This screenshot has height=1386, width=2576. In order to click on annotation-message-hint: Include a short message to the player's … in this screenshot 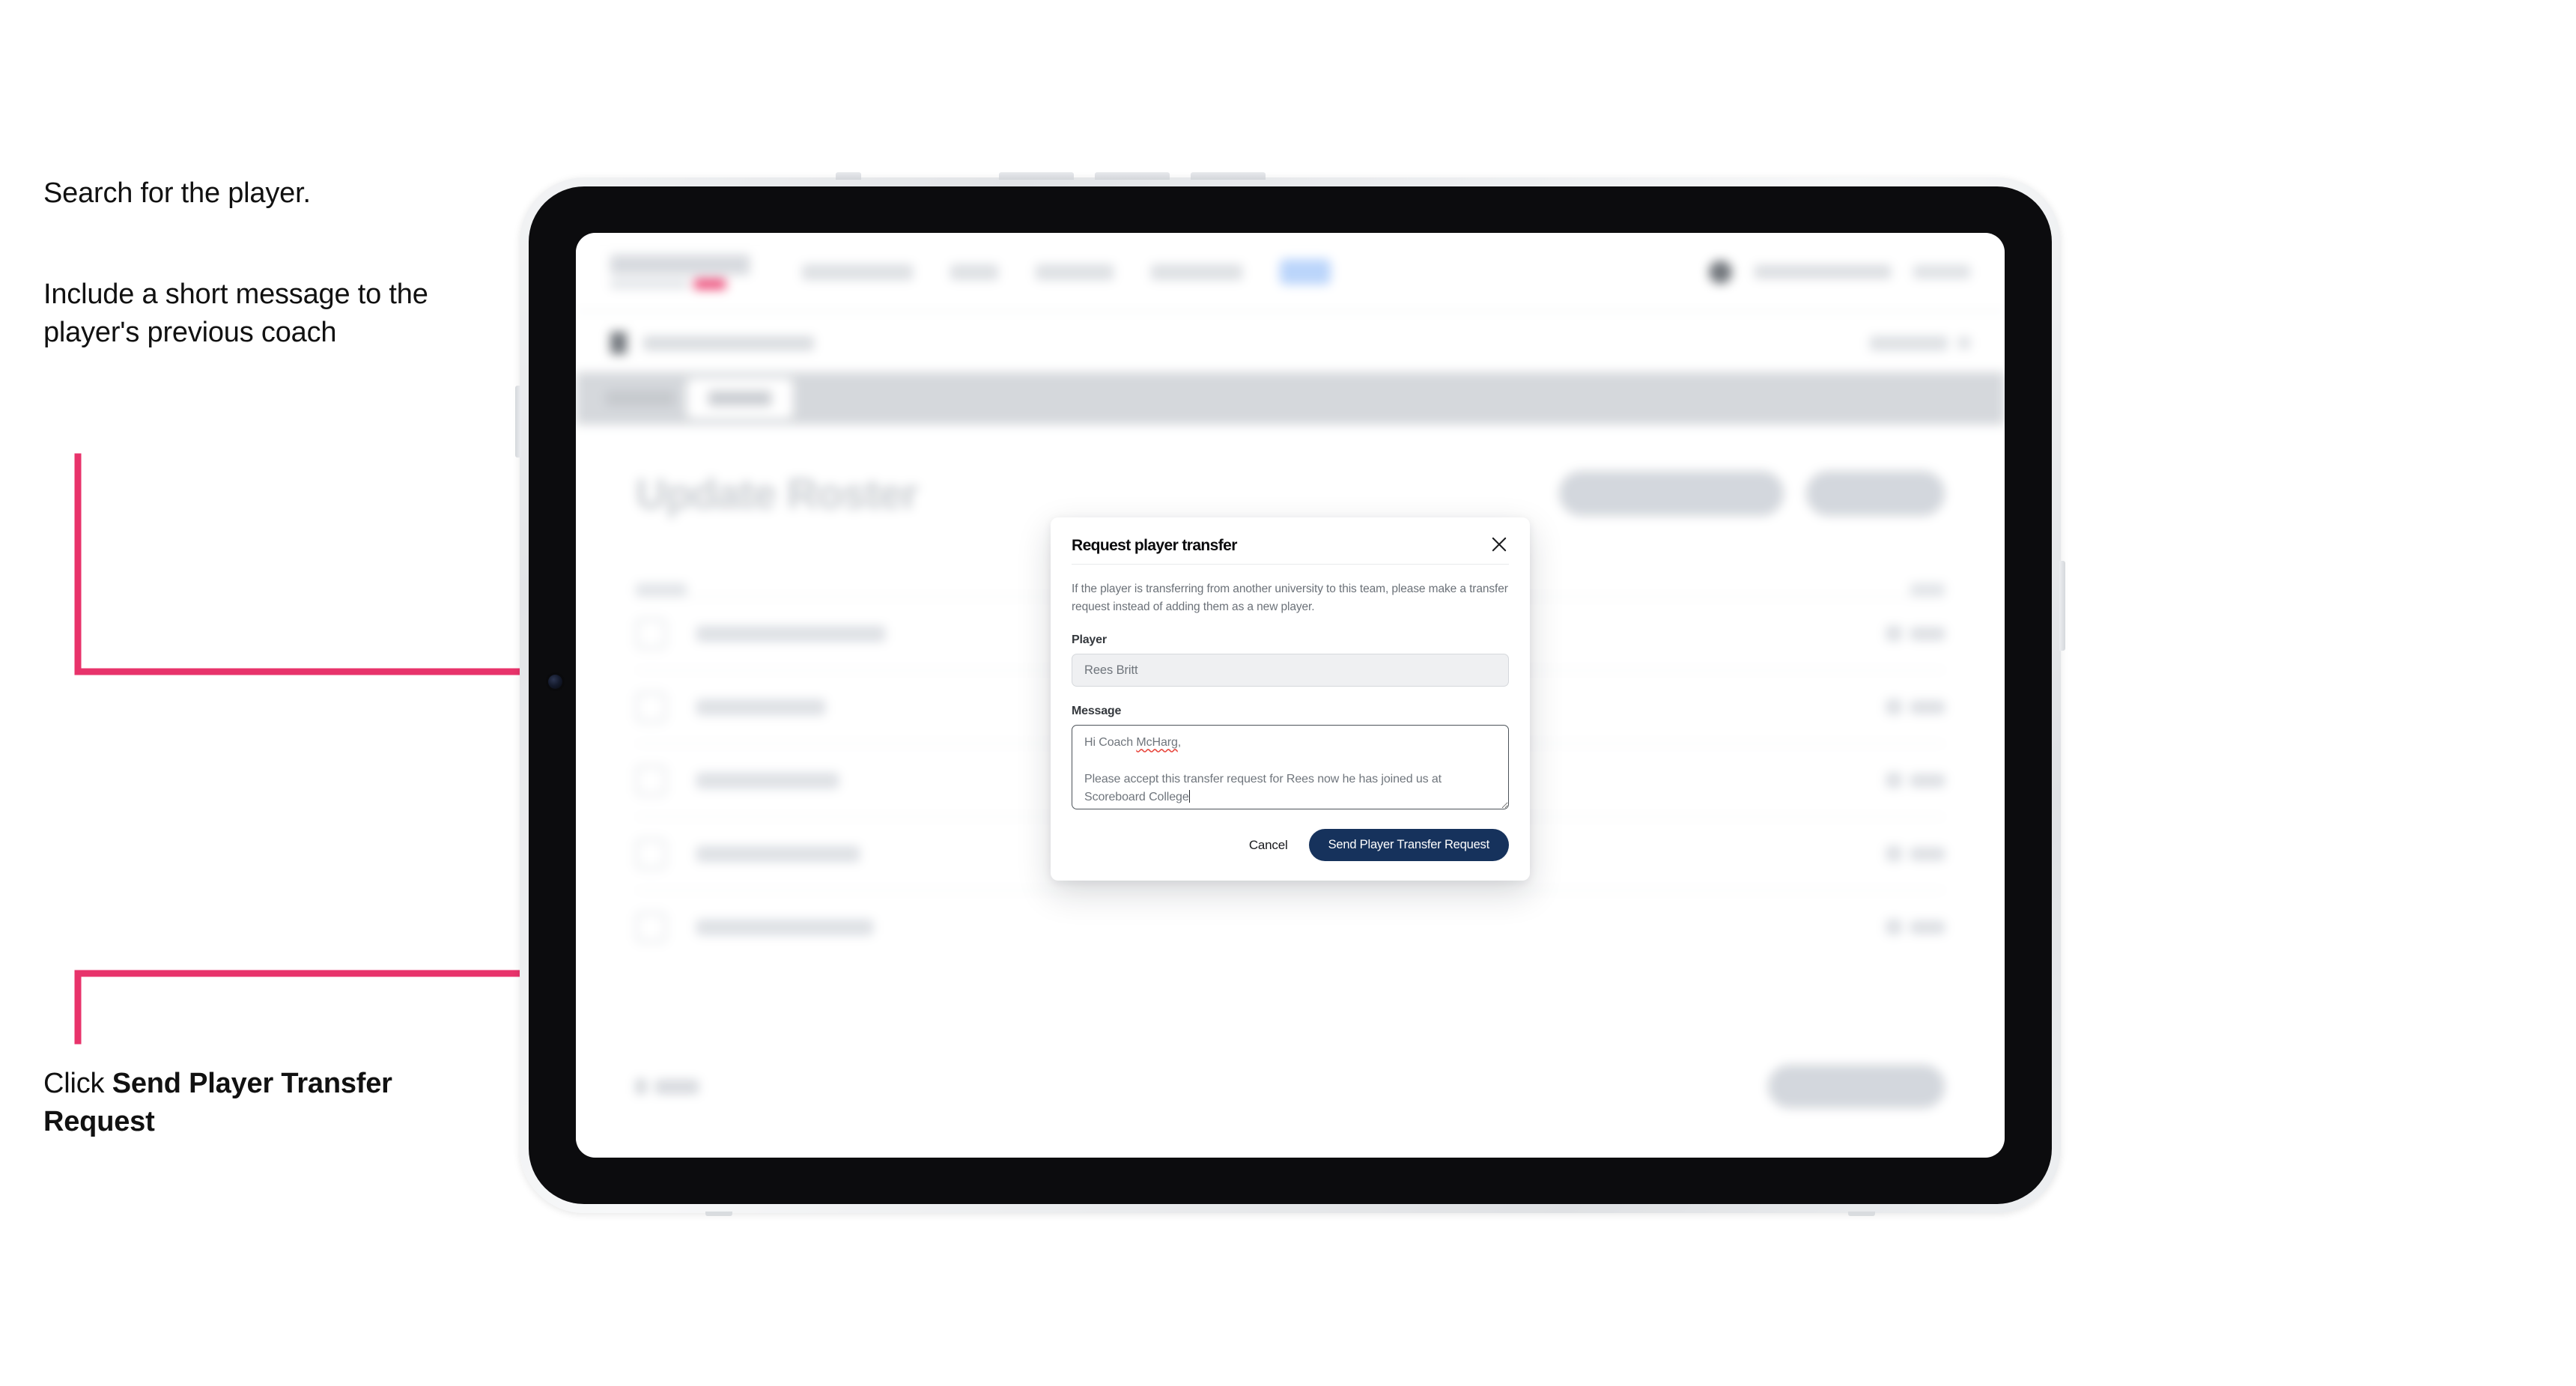, I will do `click(235, 314)`.